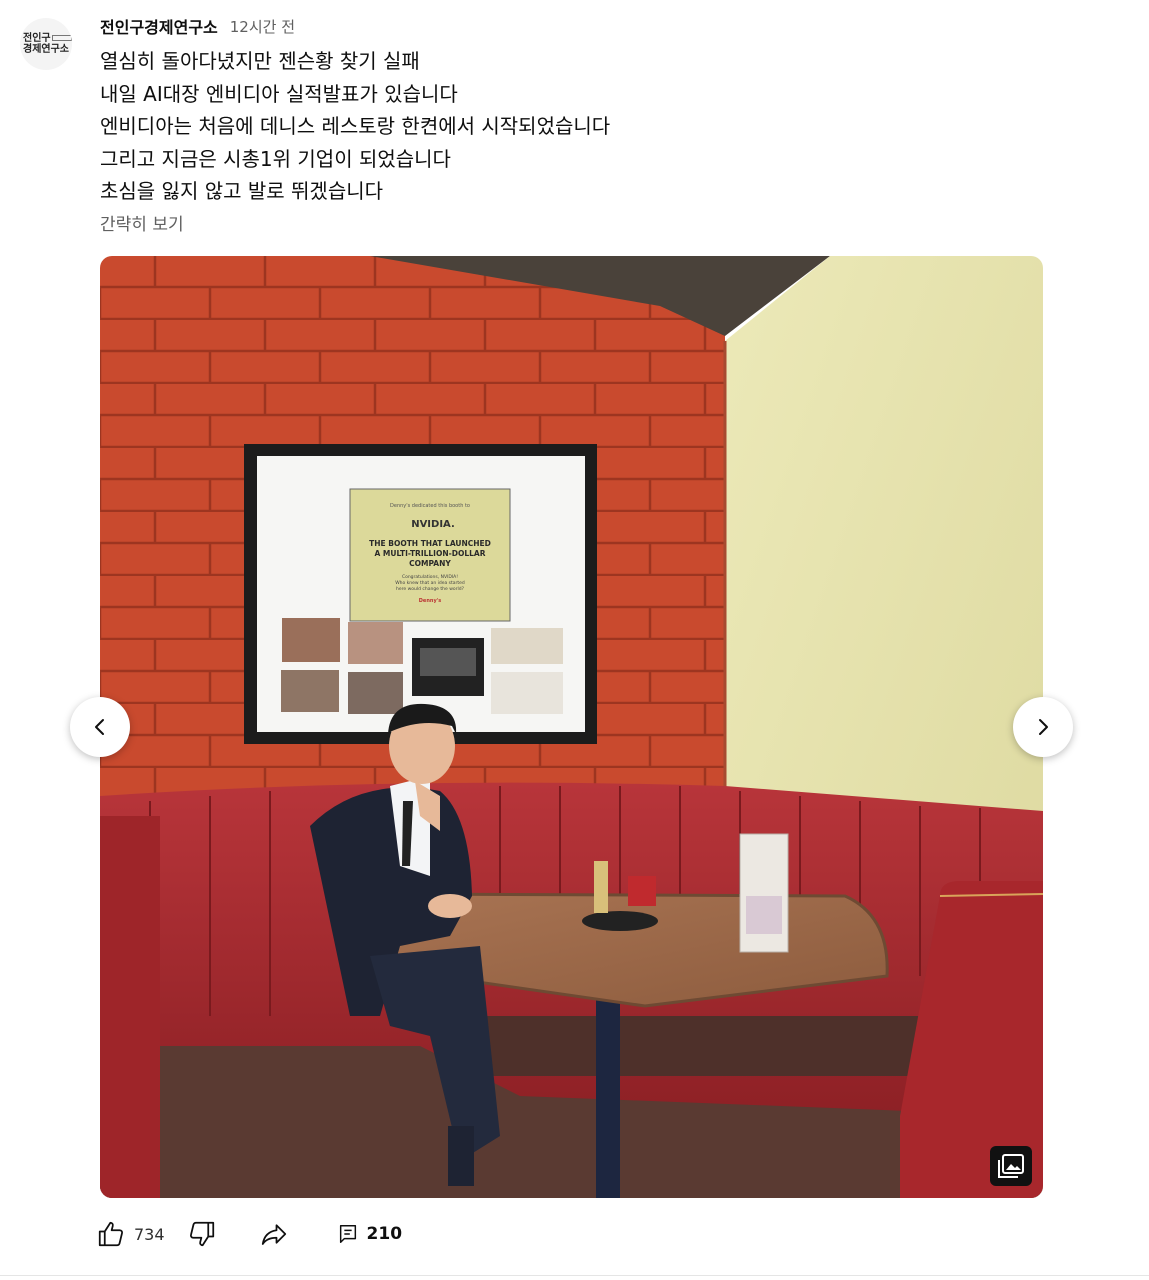 The image size is (1149, 1280). I want to click on sign-headline: A MULTI-TRILLION-DOLLAR, so click(430, 553).